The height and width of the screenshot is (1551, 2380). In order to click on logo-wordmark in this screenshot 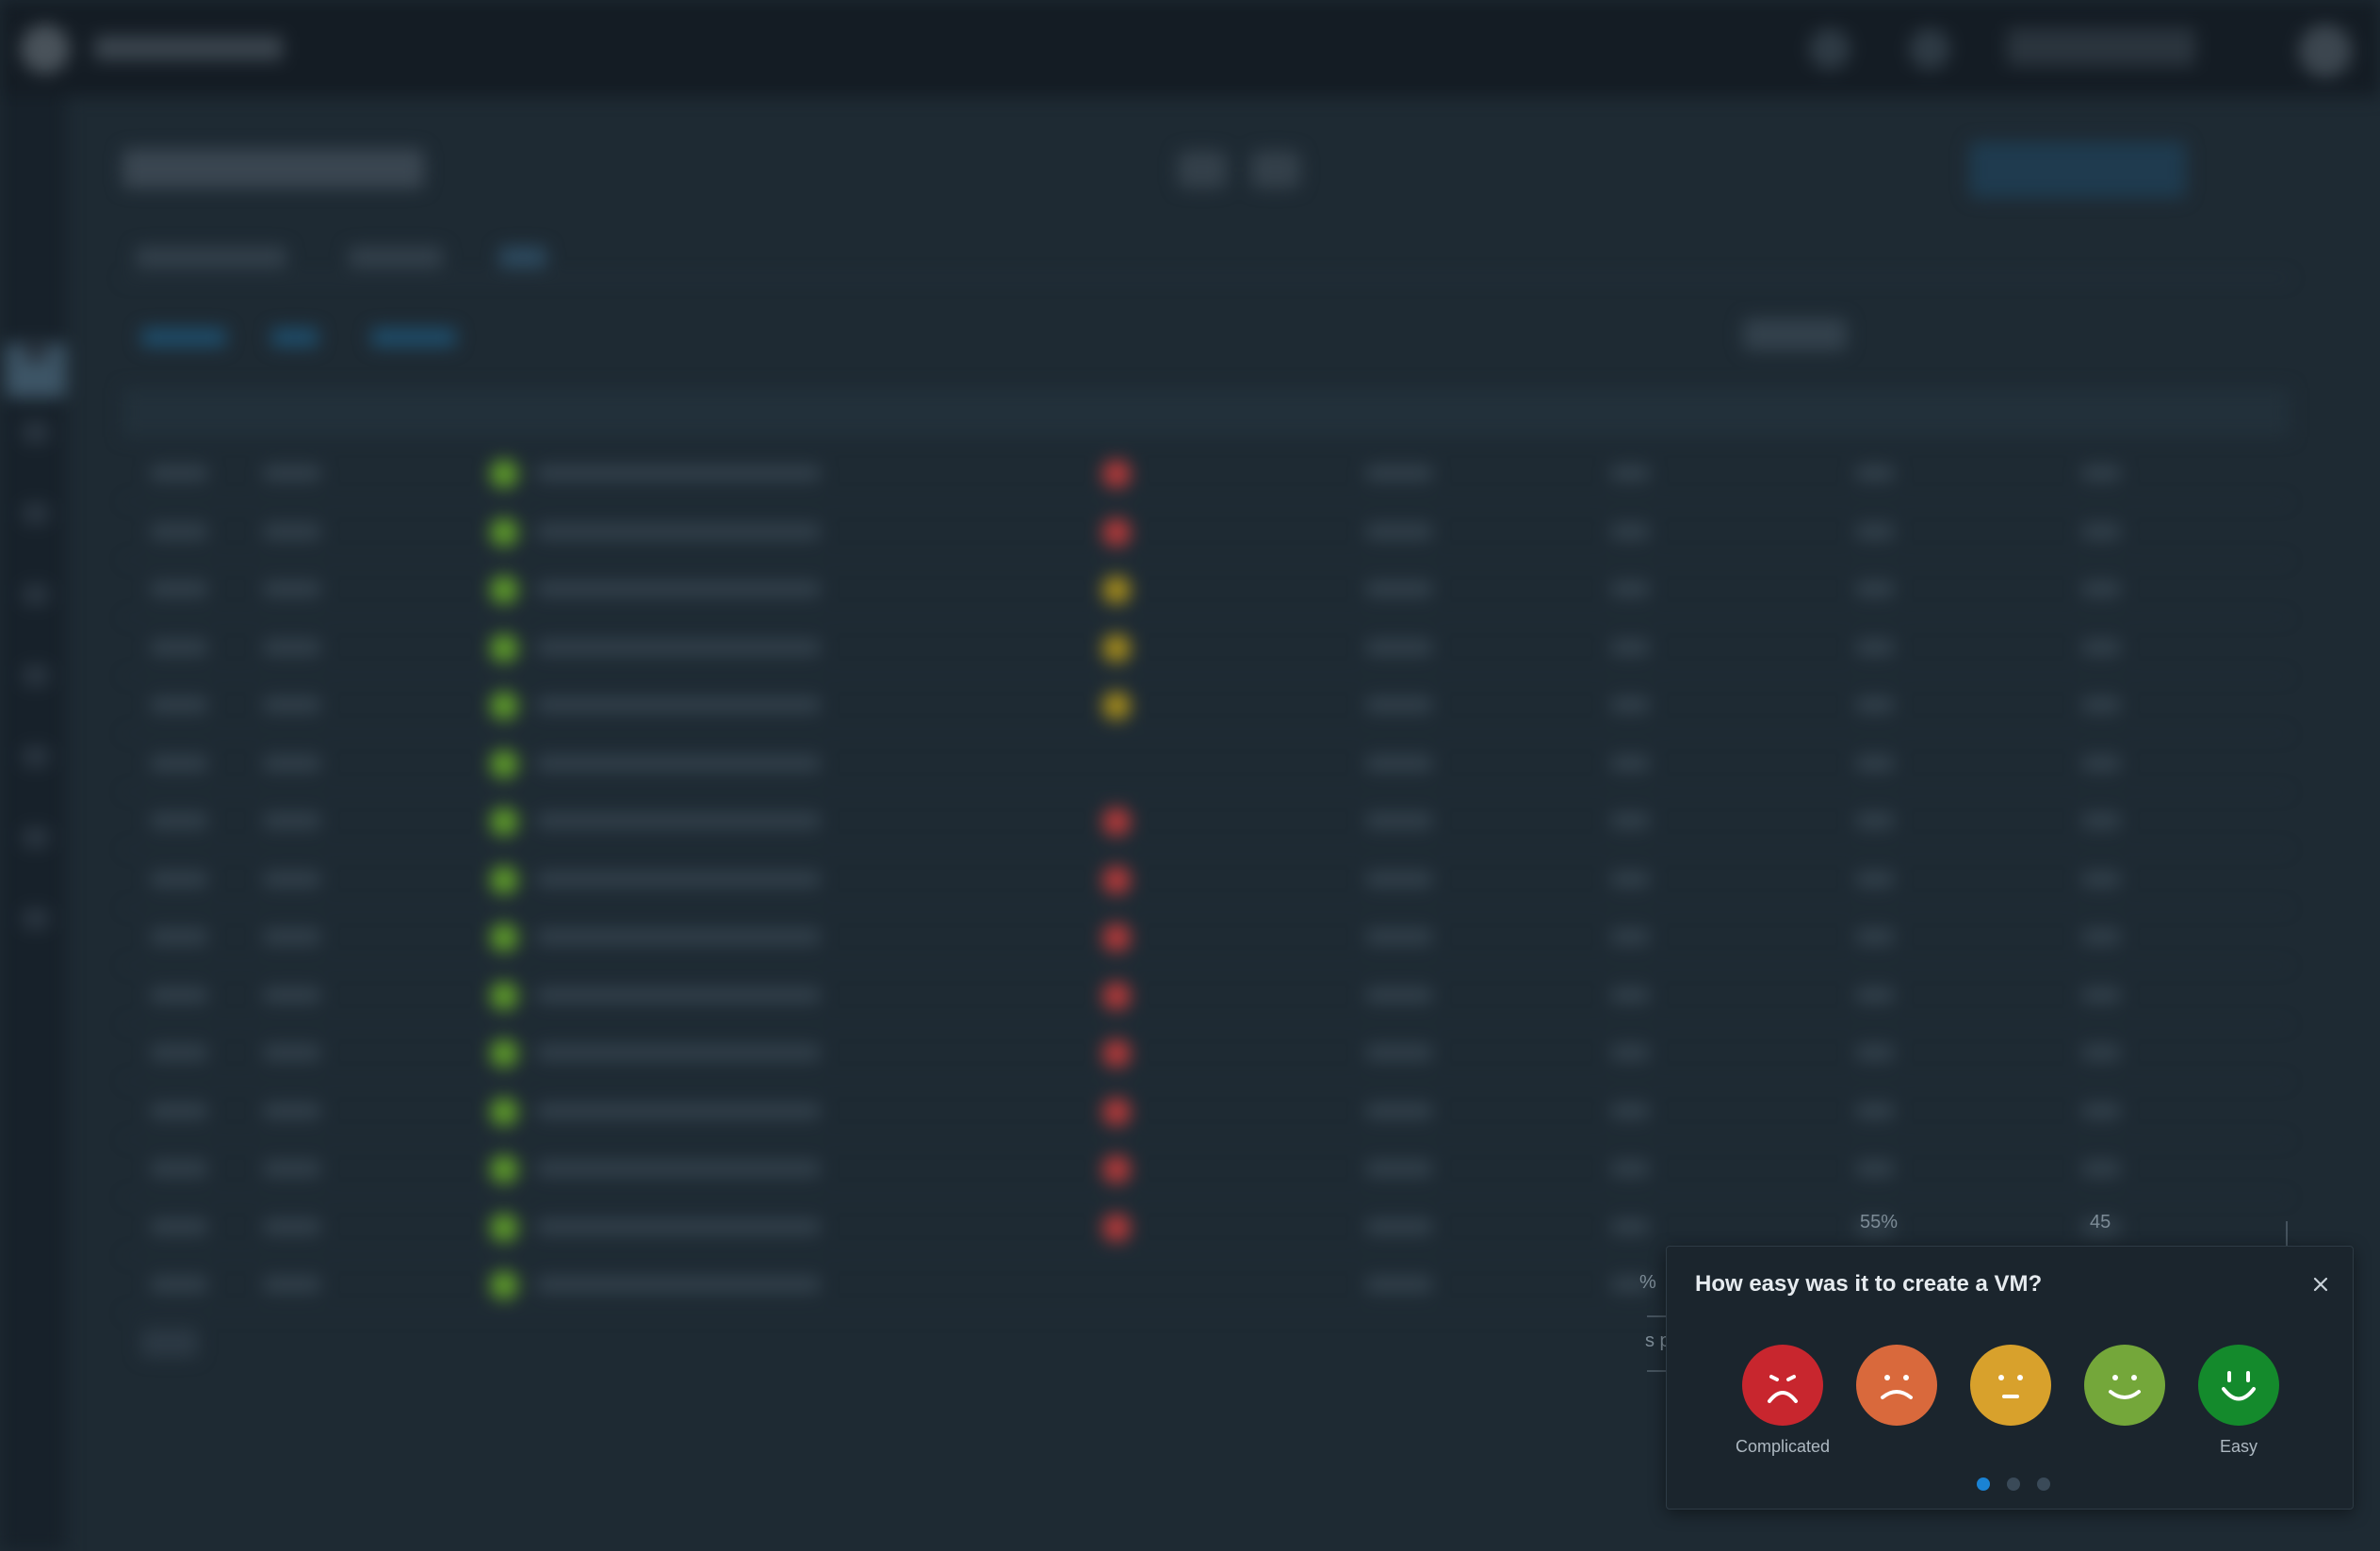, I will do `click(188, 48)`.